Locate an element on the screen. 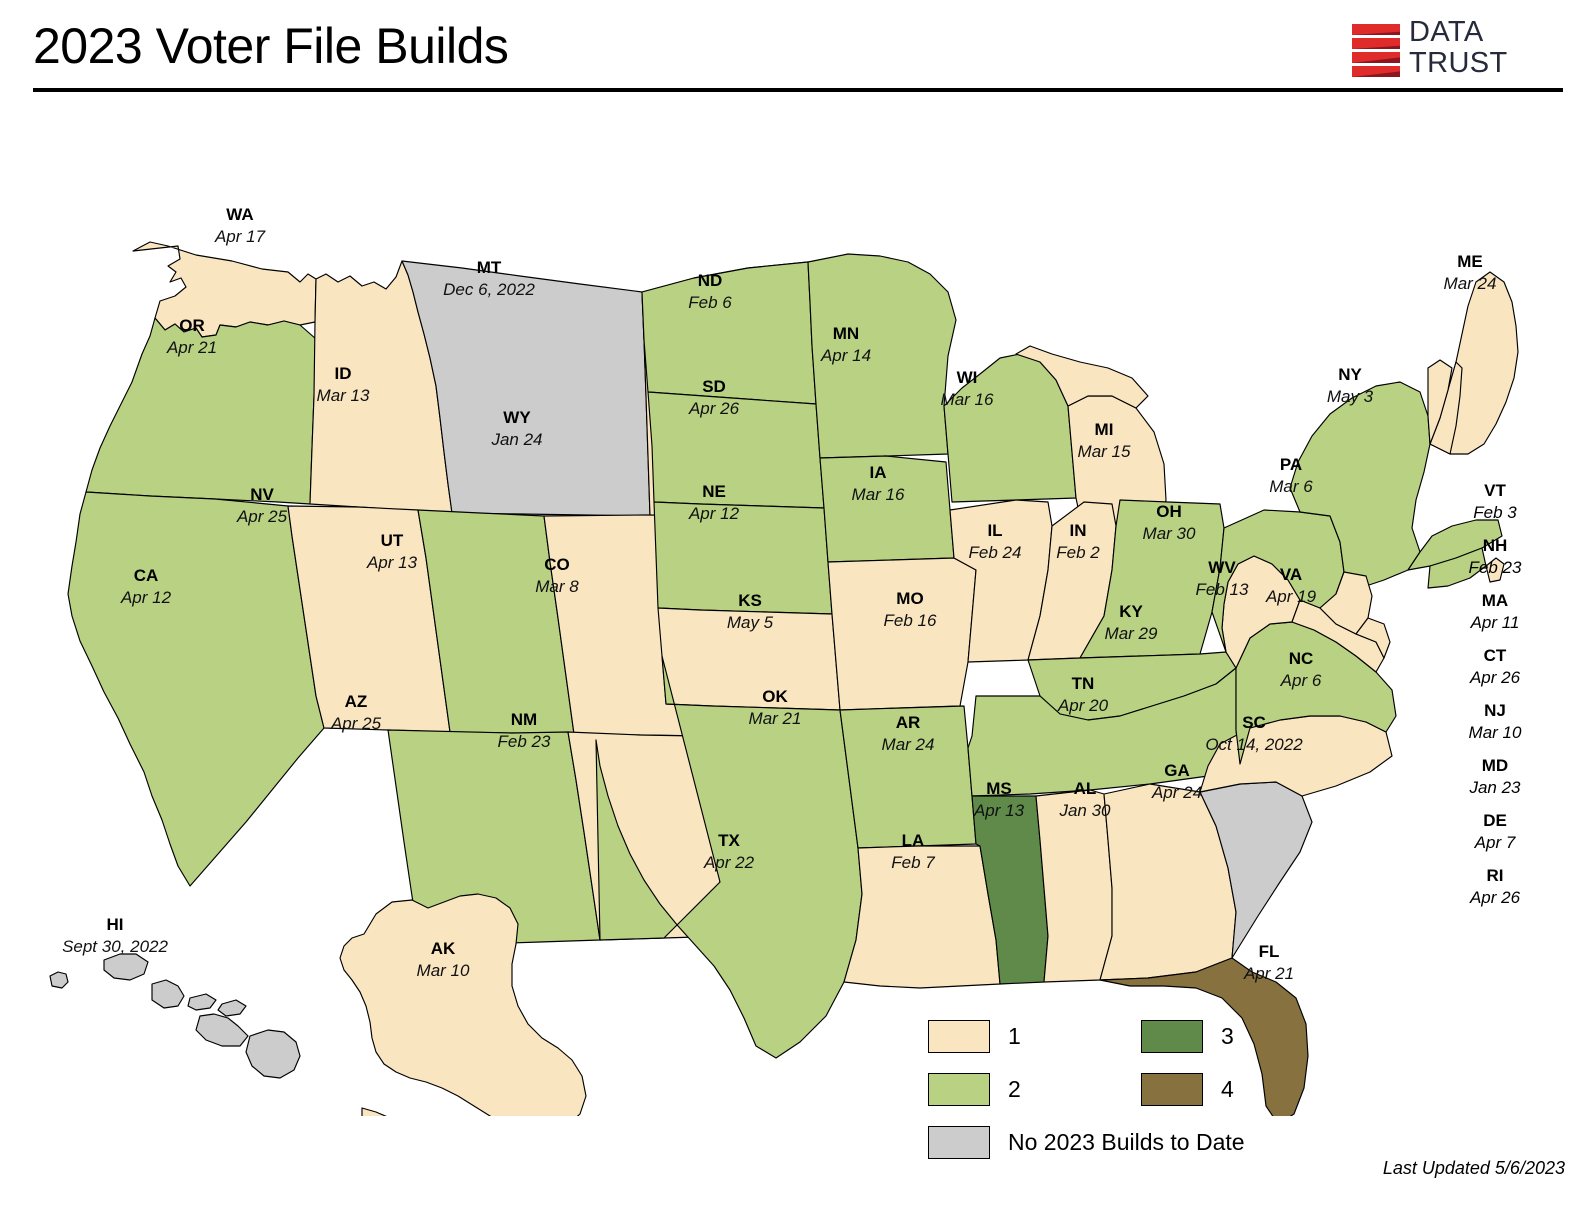 This screenshot has height=1232, width=1595. side-state-build-date: Mar 10 is located at coordinates (1495, 732).